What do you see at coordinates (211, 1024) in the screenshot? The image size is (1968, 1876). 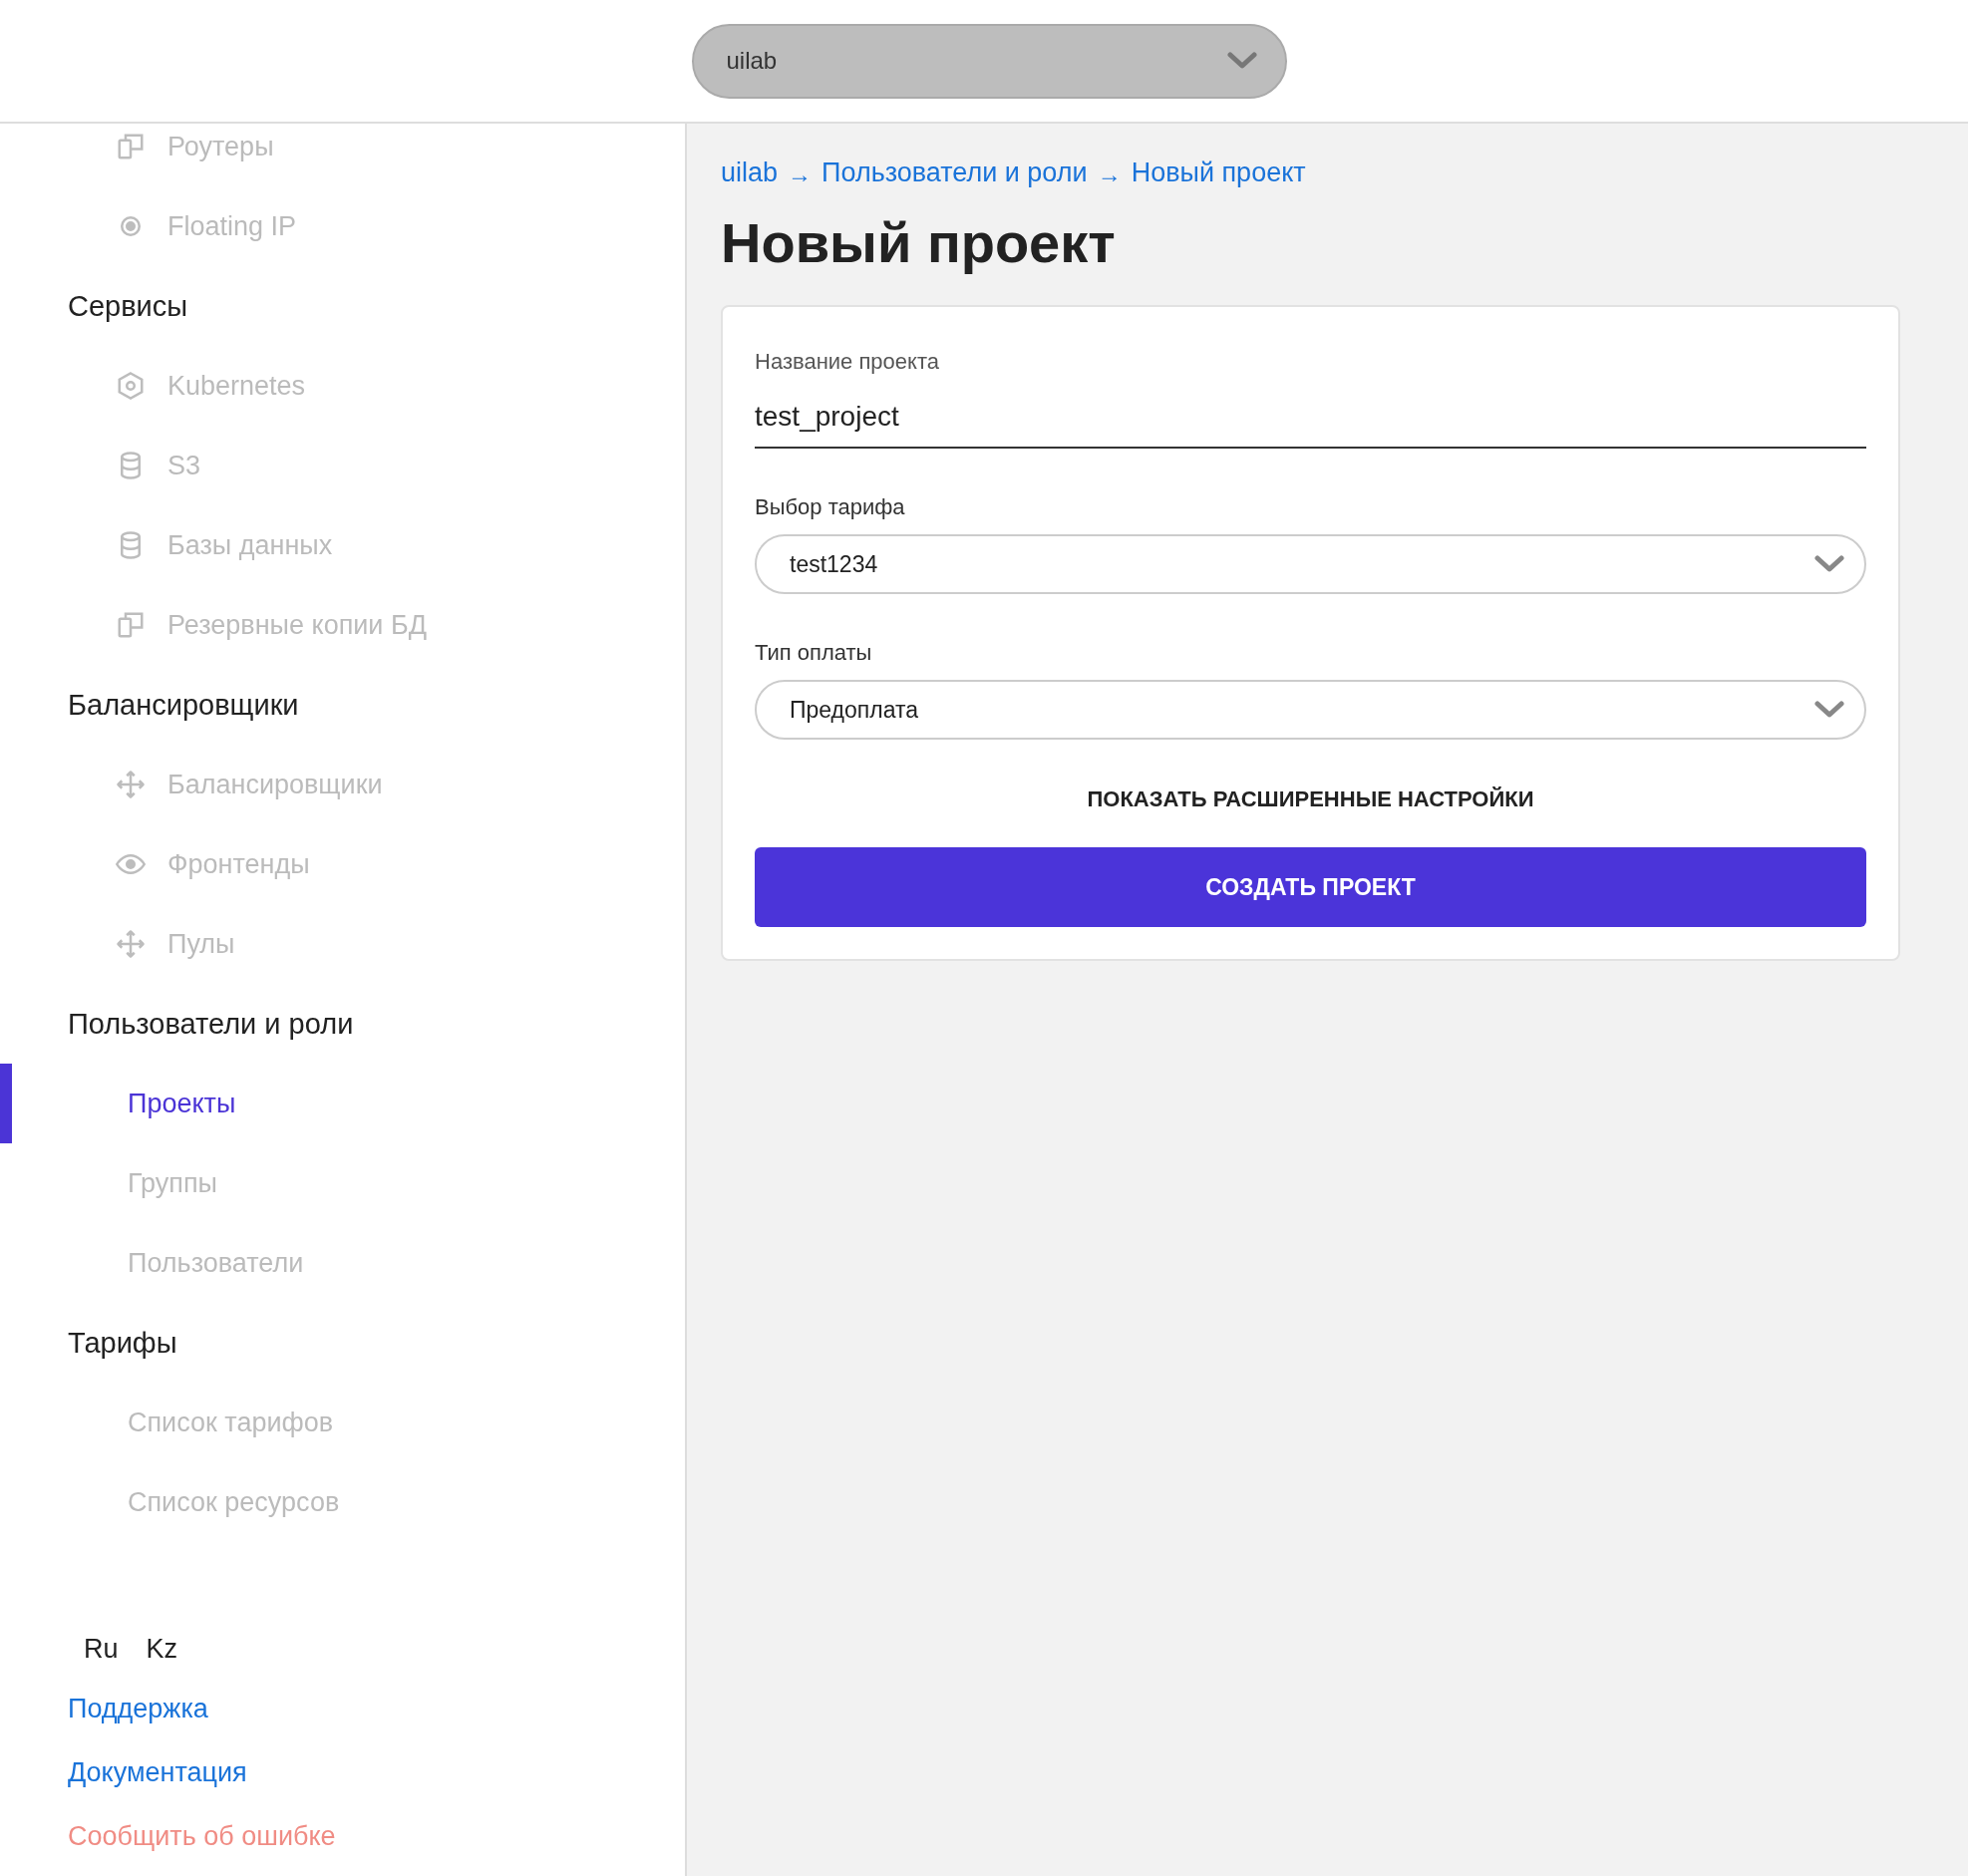 I see `sidebar-section-heading: Пользователи и роли` at bounding box center [211, 1024].